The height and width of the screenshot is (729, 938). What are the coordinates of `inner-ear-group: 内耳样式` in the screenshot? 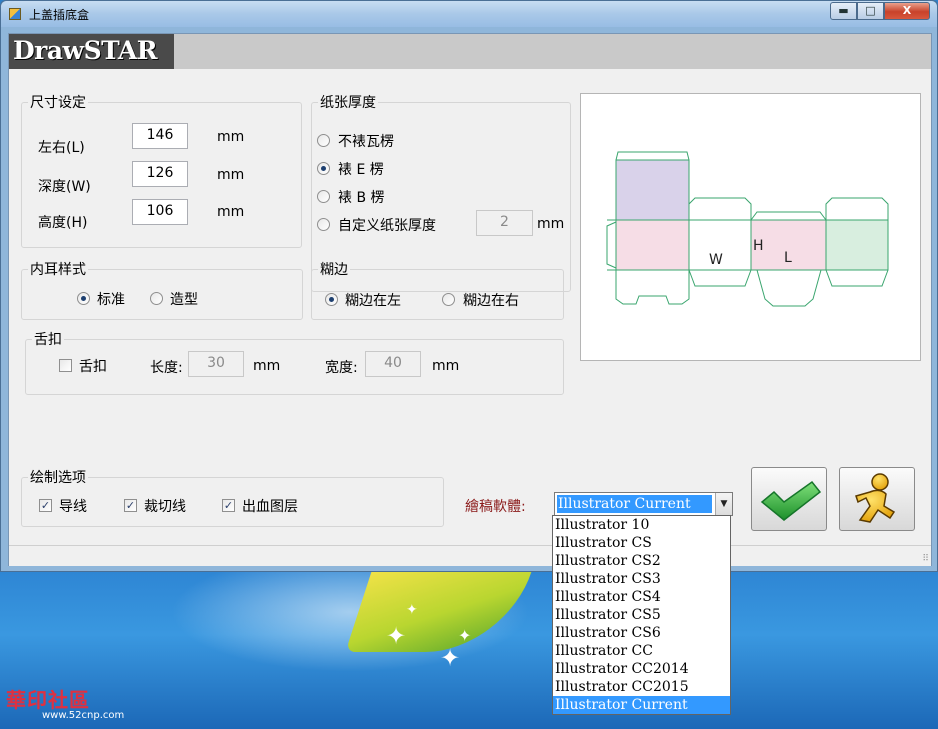 It's located at (162, 289).